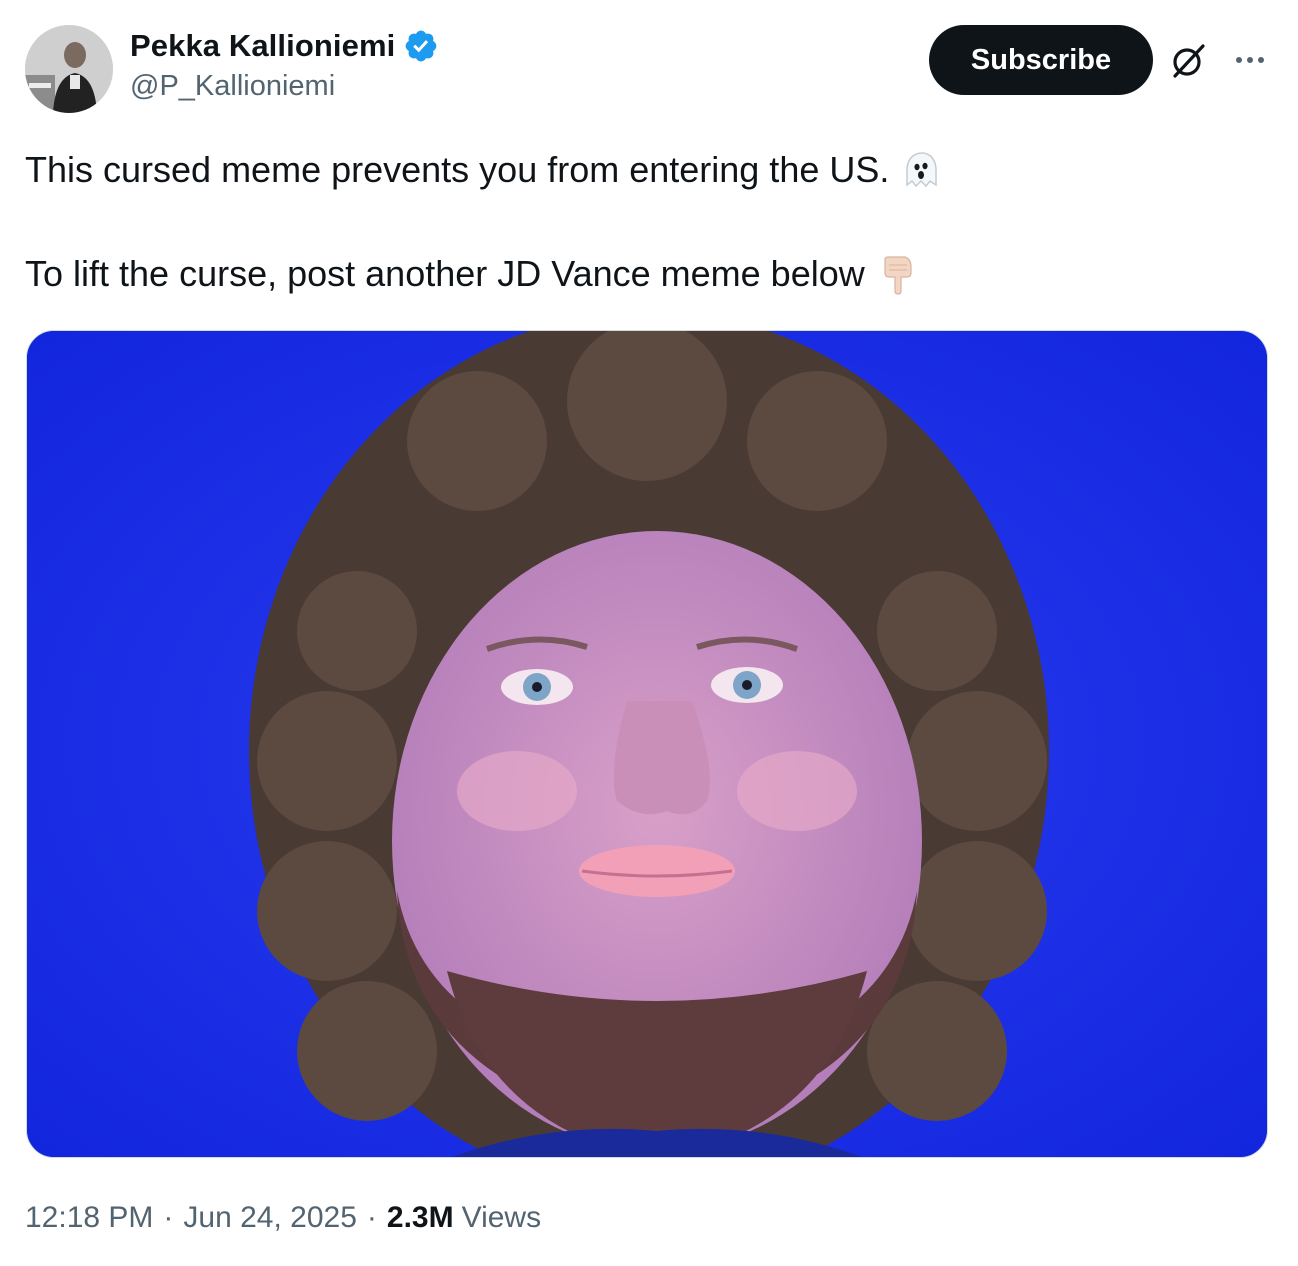 The width and height of the screenshot is (1298, 1266). Describe the element at coordinates (1041, 60) in the screenshot. I see `subscribe-button: Subscribe` at that location.